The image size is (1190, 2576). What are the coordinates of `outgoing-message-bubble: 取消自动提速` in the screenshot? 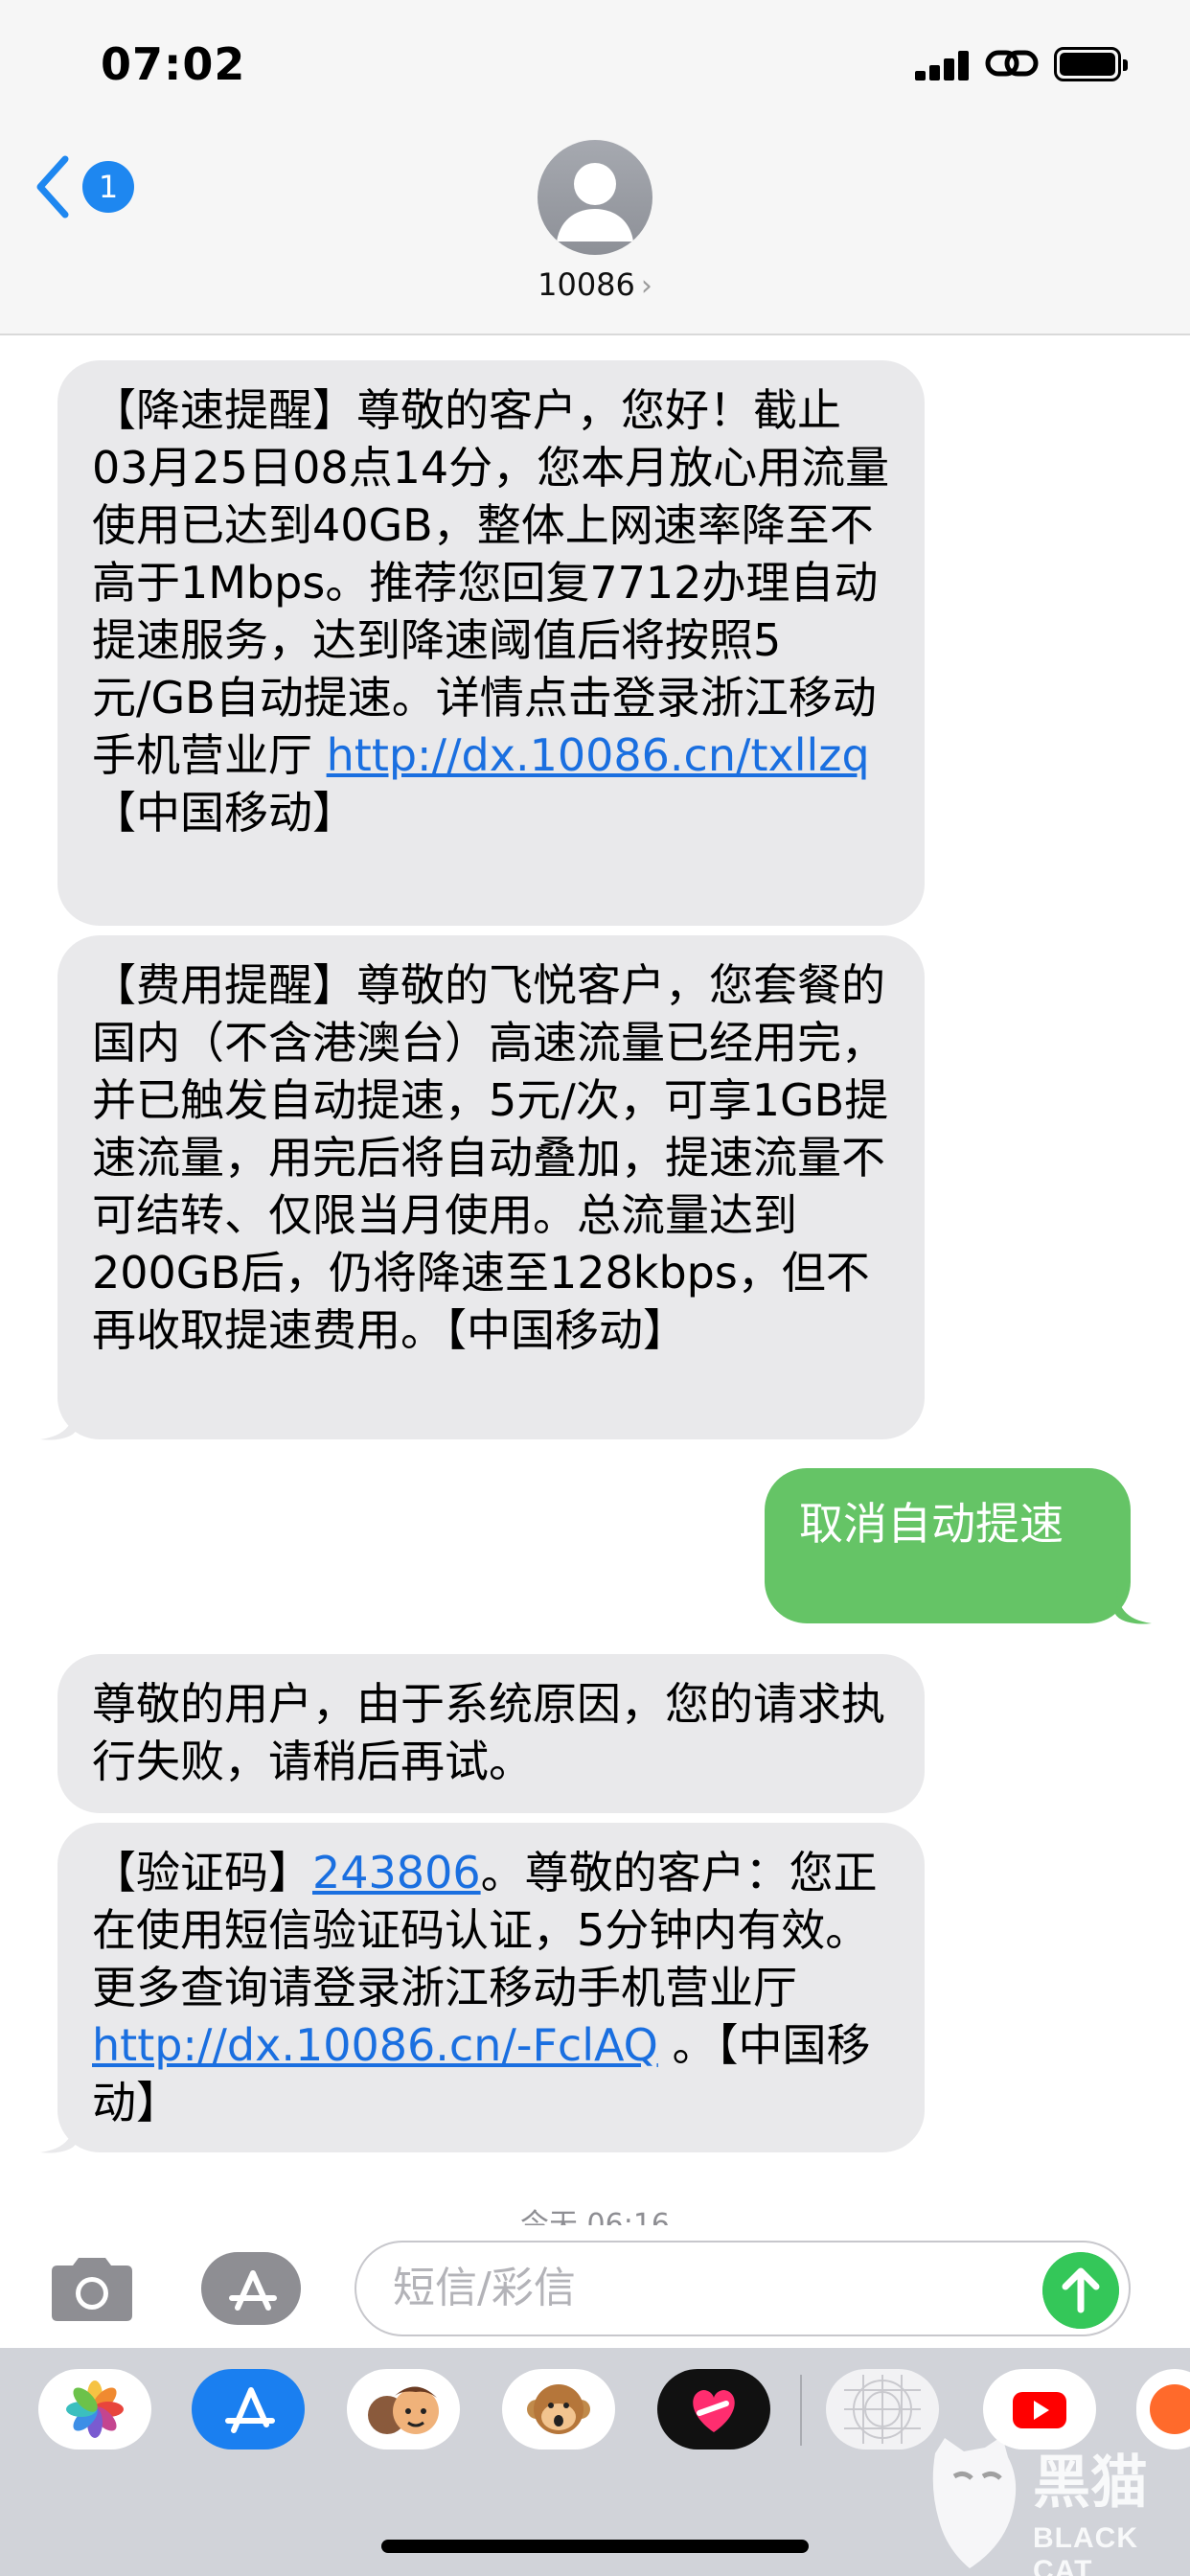 It's located at (948, 1545).